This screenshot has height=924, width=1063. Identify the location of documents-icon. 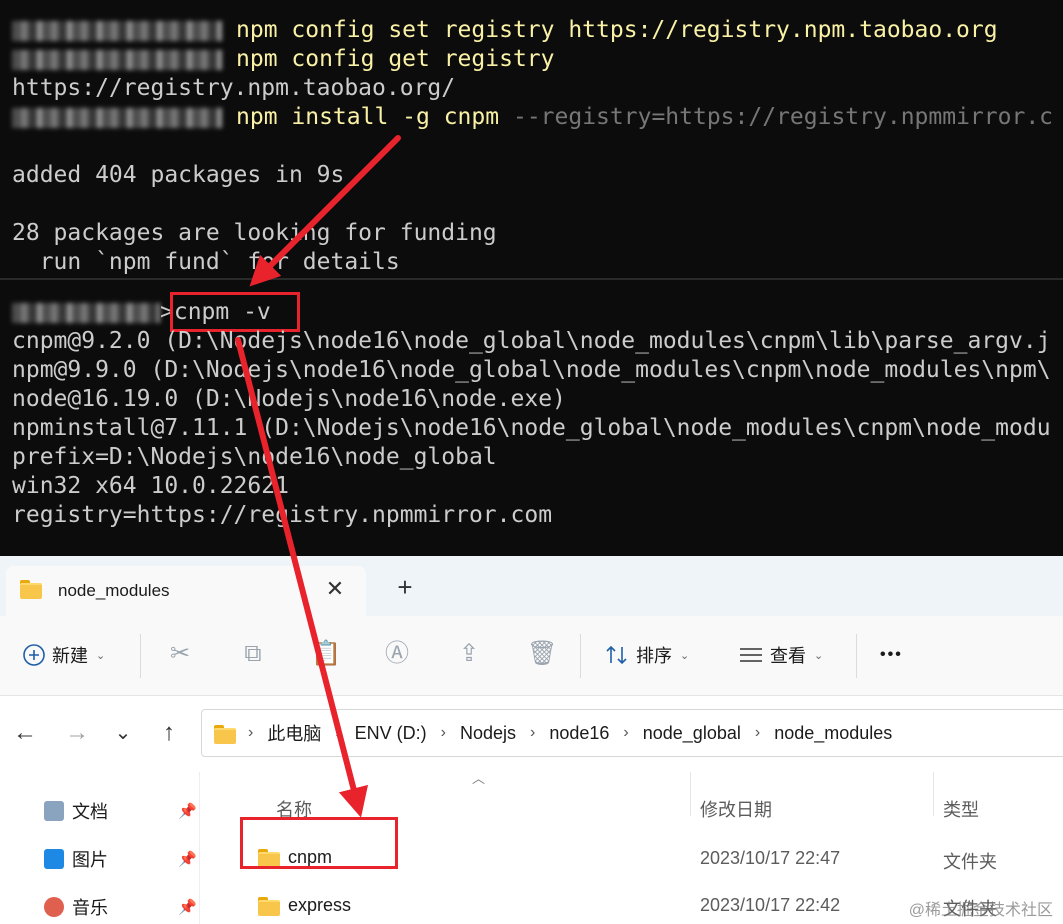
(54, 811).